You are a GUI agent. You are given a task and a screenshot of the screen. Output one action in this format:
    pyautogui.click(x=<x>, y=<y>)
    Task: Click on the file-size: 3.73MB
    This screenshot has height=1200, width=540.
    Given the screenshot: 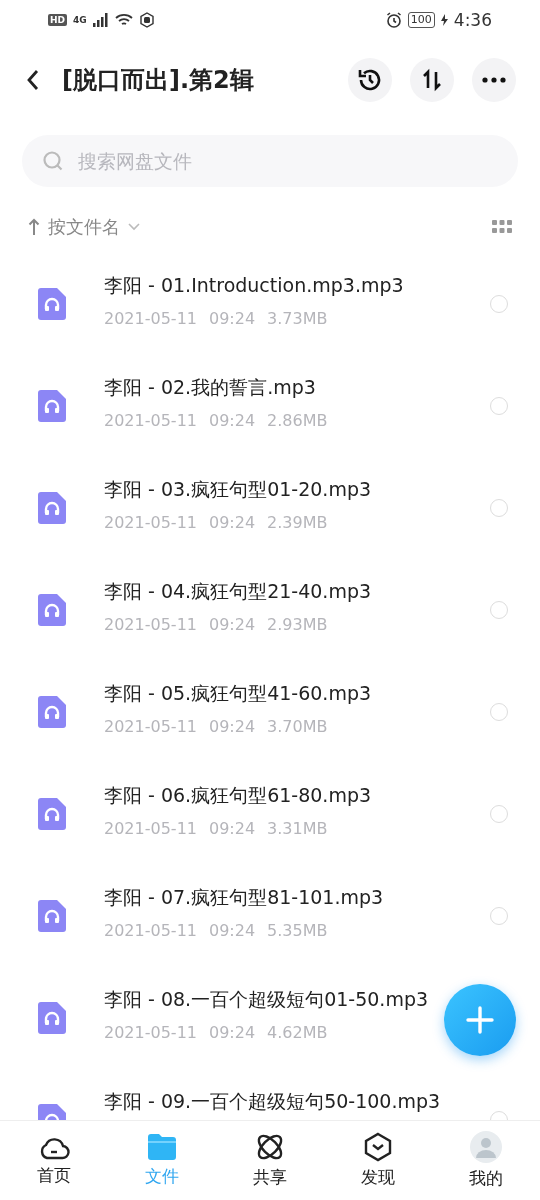 What is the action you would take?
    pyautogui.click(x=297, y=318)
    